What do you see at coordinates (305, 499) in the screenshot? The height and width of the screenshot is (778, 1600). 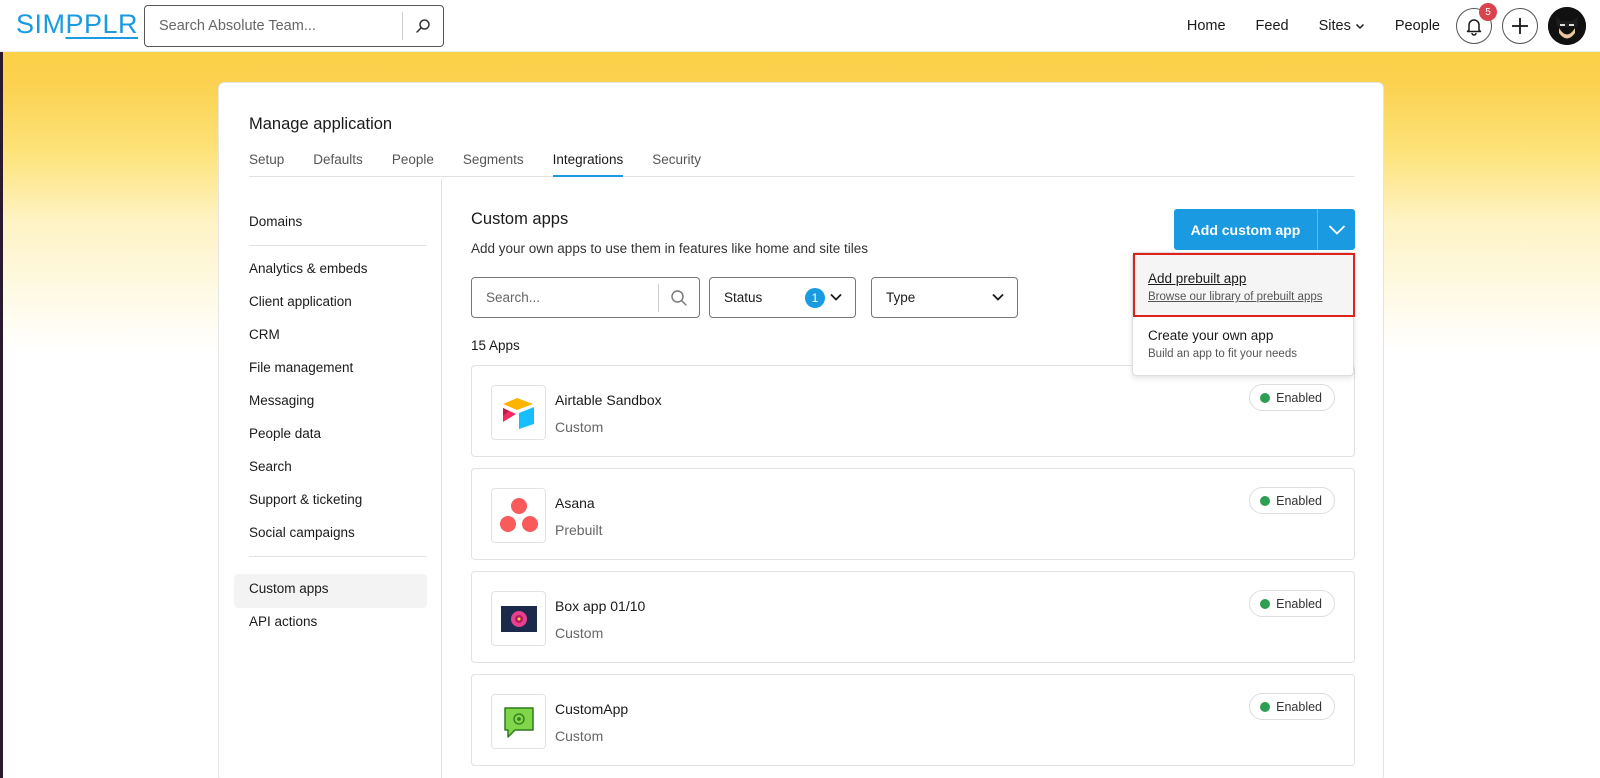 I see `sidebar-item-support: Support & ticketing` at bounding box center [305, 499].